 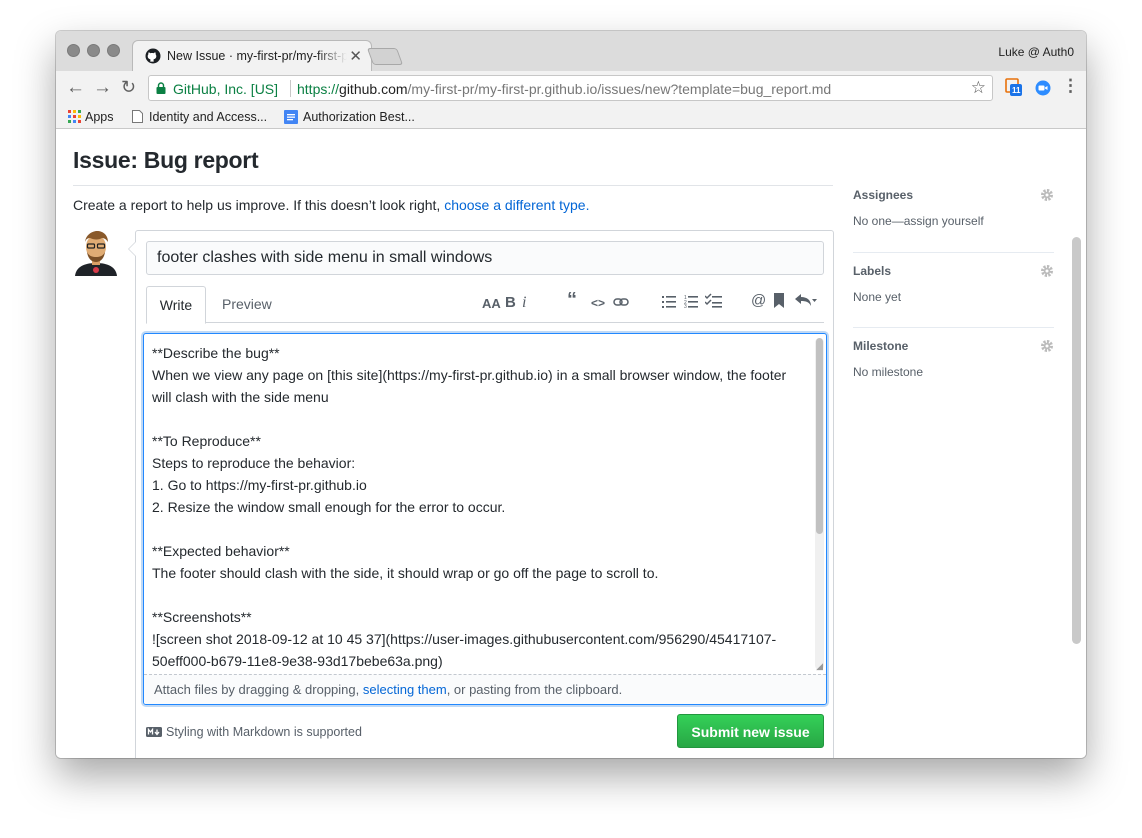 I want to click on header-text-icon: AA, so click(x=491, y=303).